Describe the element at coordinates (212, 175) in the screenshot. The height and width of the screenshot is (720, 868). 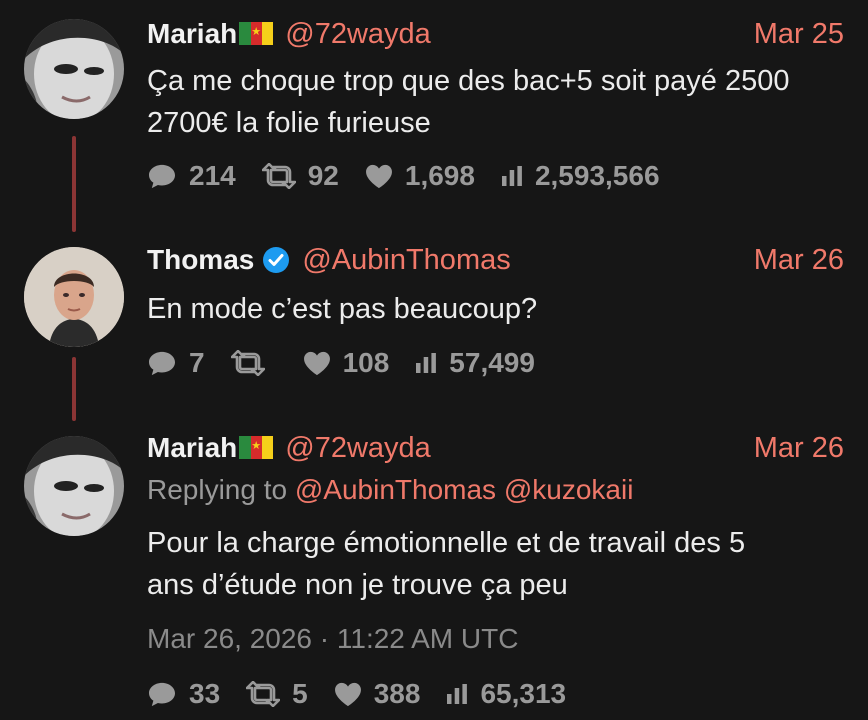
I see `reply-count: 214` at that location.